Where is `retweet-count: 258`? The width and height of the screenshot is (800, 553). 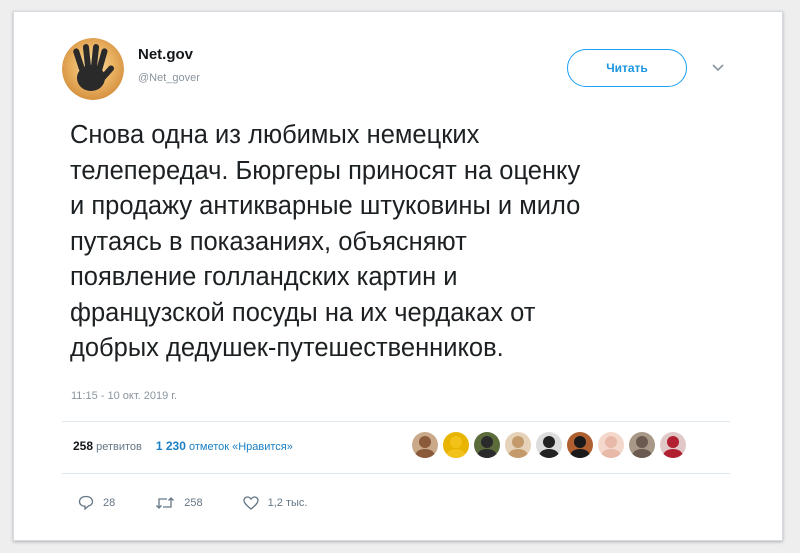
retweet-count: 258 is located at coordinates (193, 502).